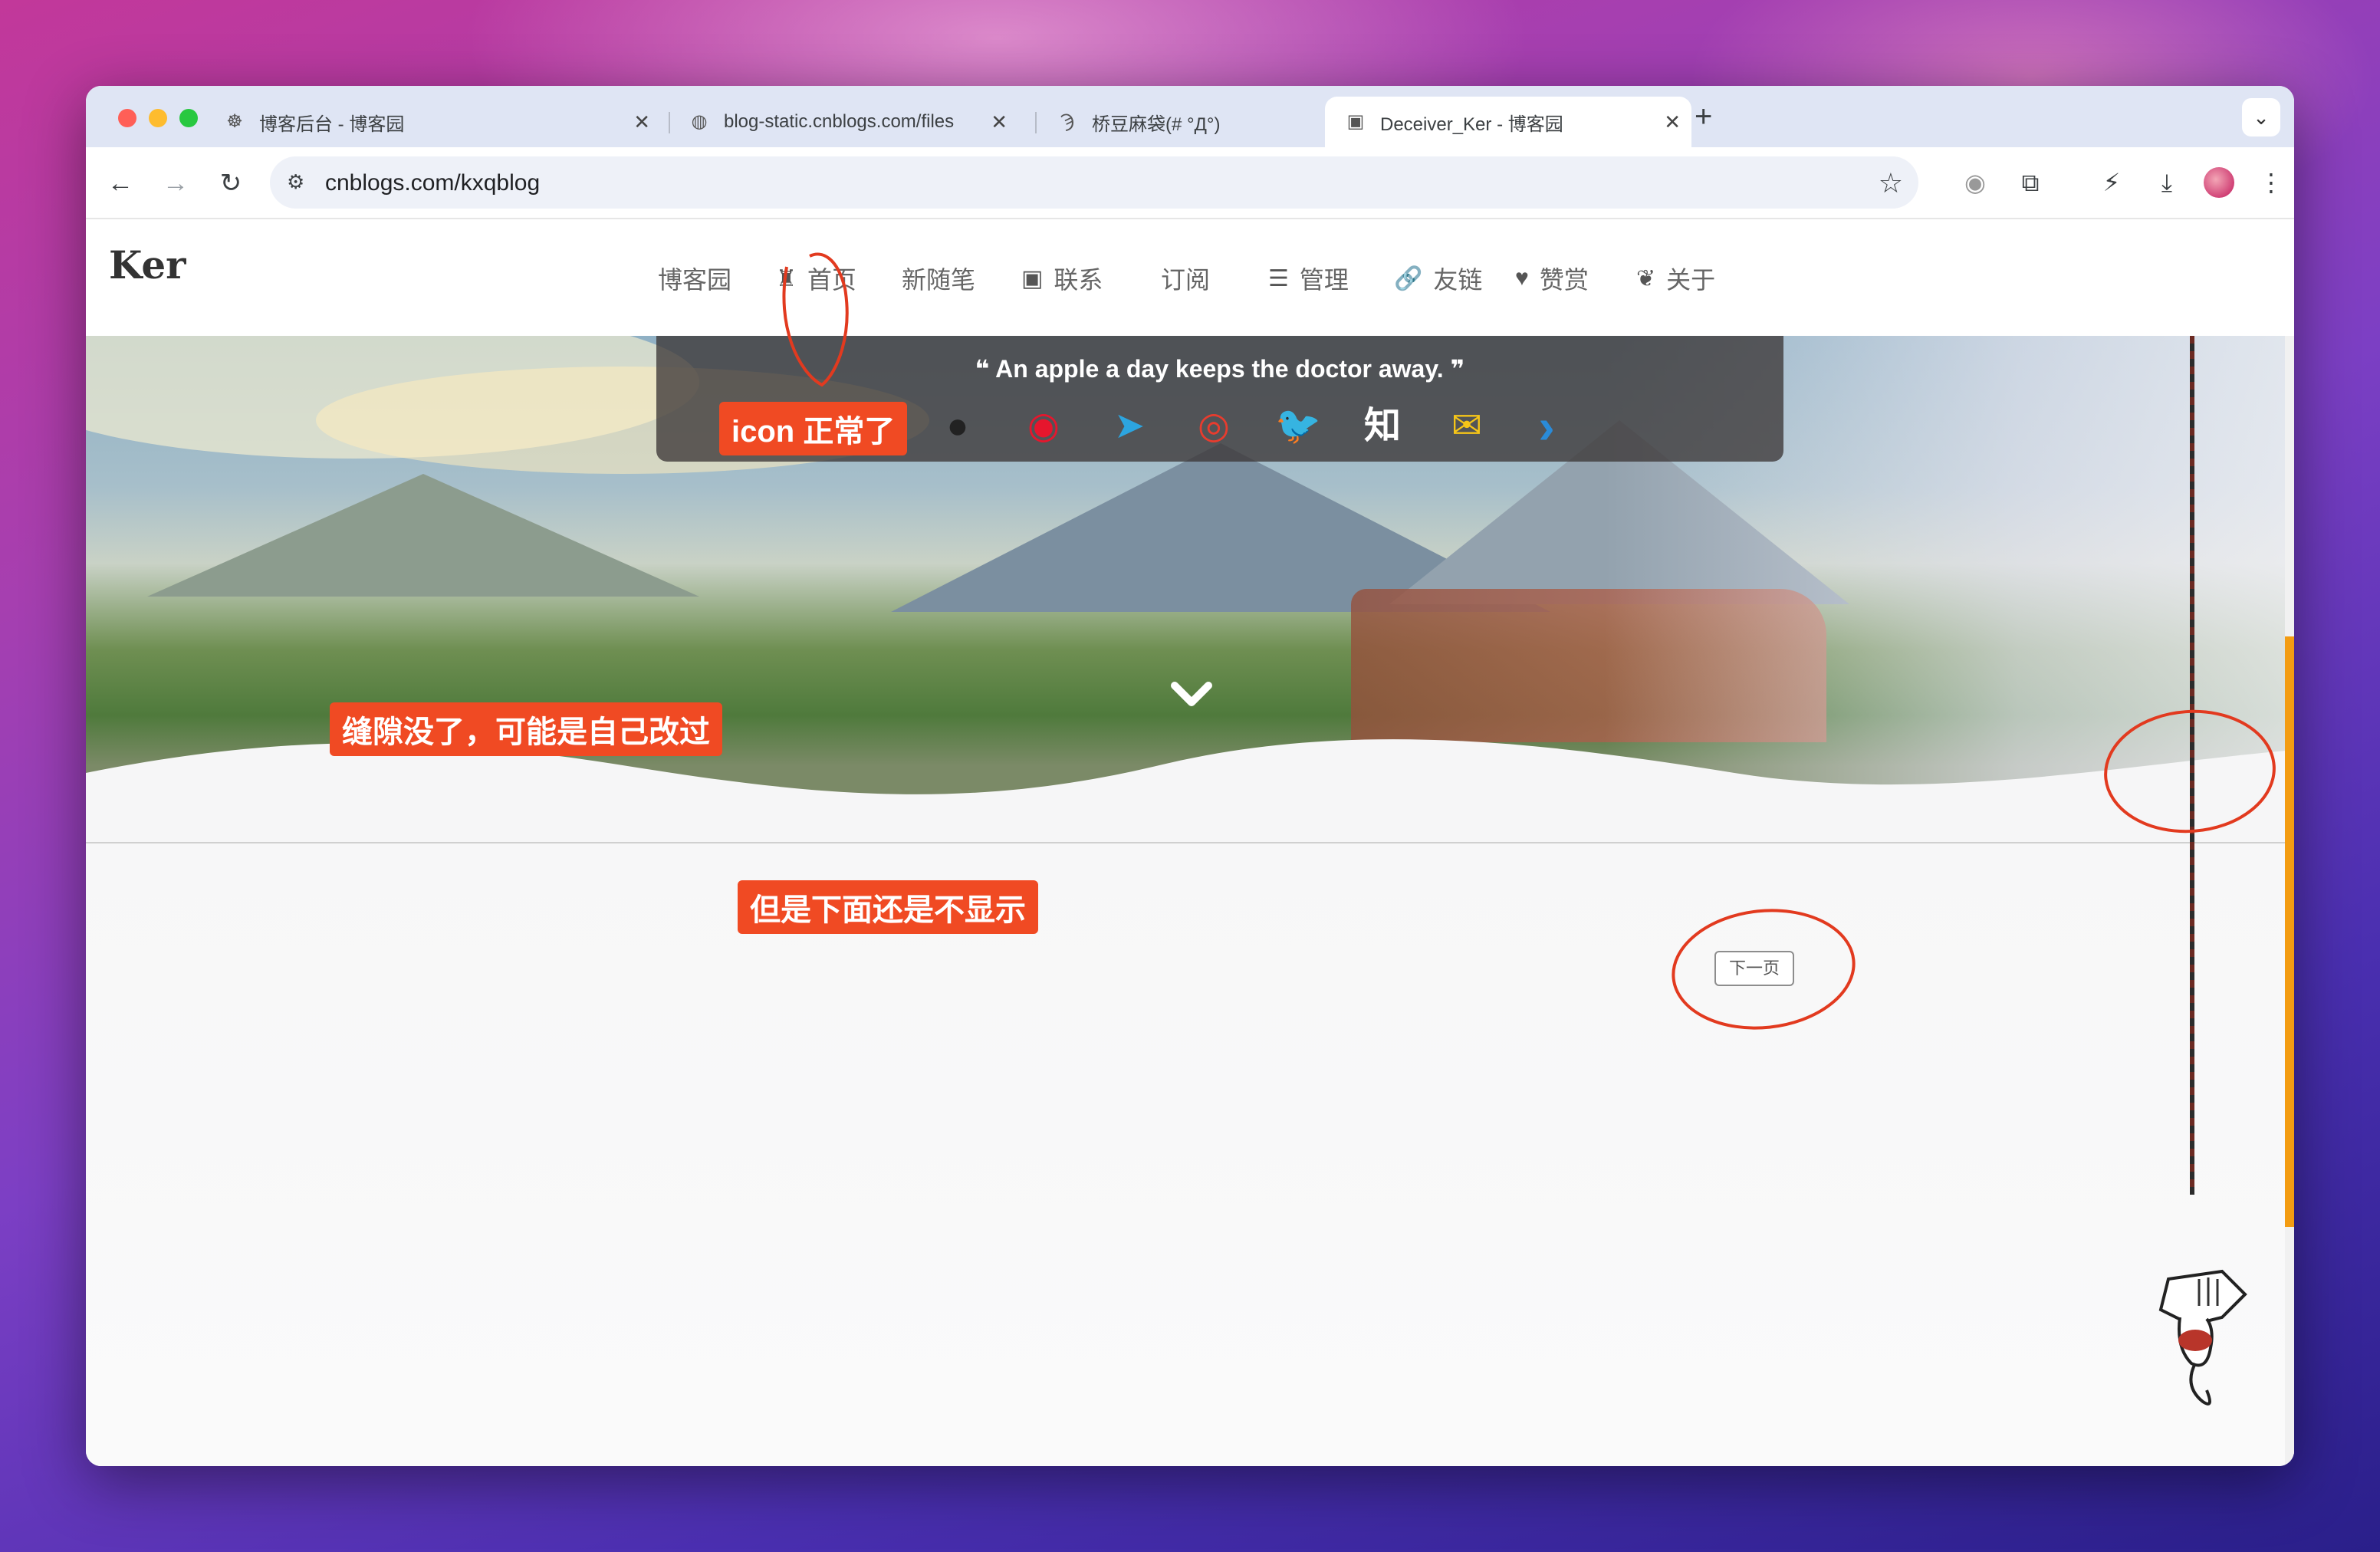 This screenshot has height=1552, width=2380. Describe the element at coordinates (2192, 766) in the screenshot. I see `back-to-top-rope` at that location.